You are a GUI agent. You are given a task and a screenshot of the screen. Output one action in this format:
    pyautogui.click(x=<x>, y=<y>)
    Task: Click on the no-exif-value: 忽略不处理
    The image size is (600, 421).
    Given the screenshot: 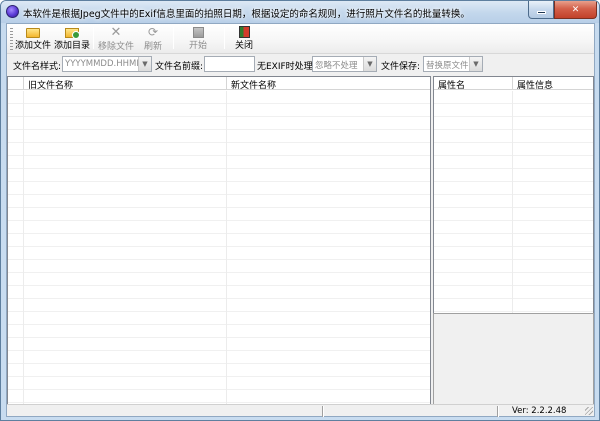 What is the action you would take?
    pyautogui.click(x=336, y=66)
    